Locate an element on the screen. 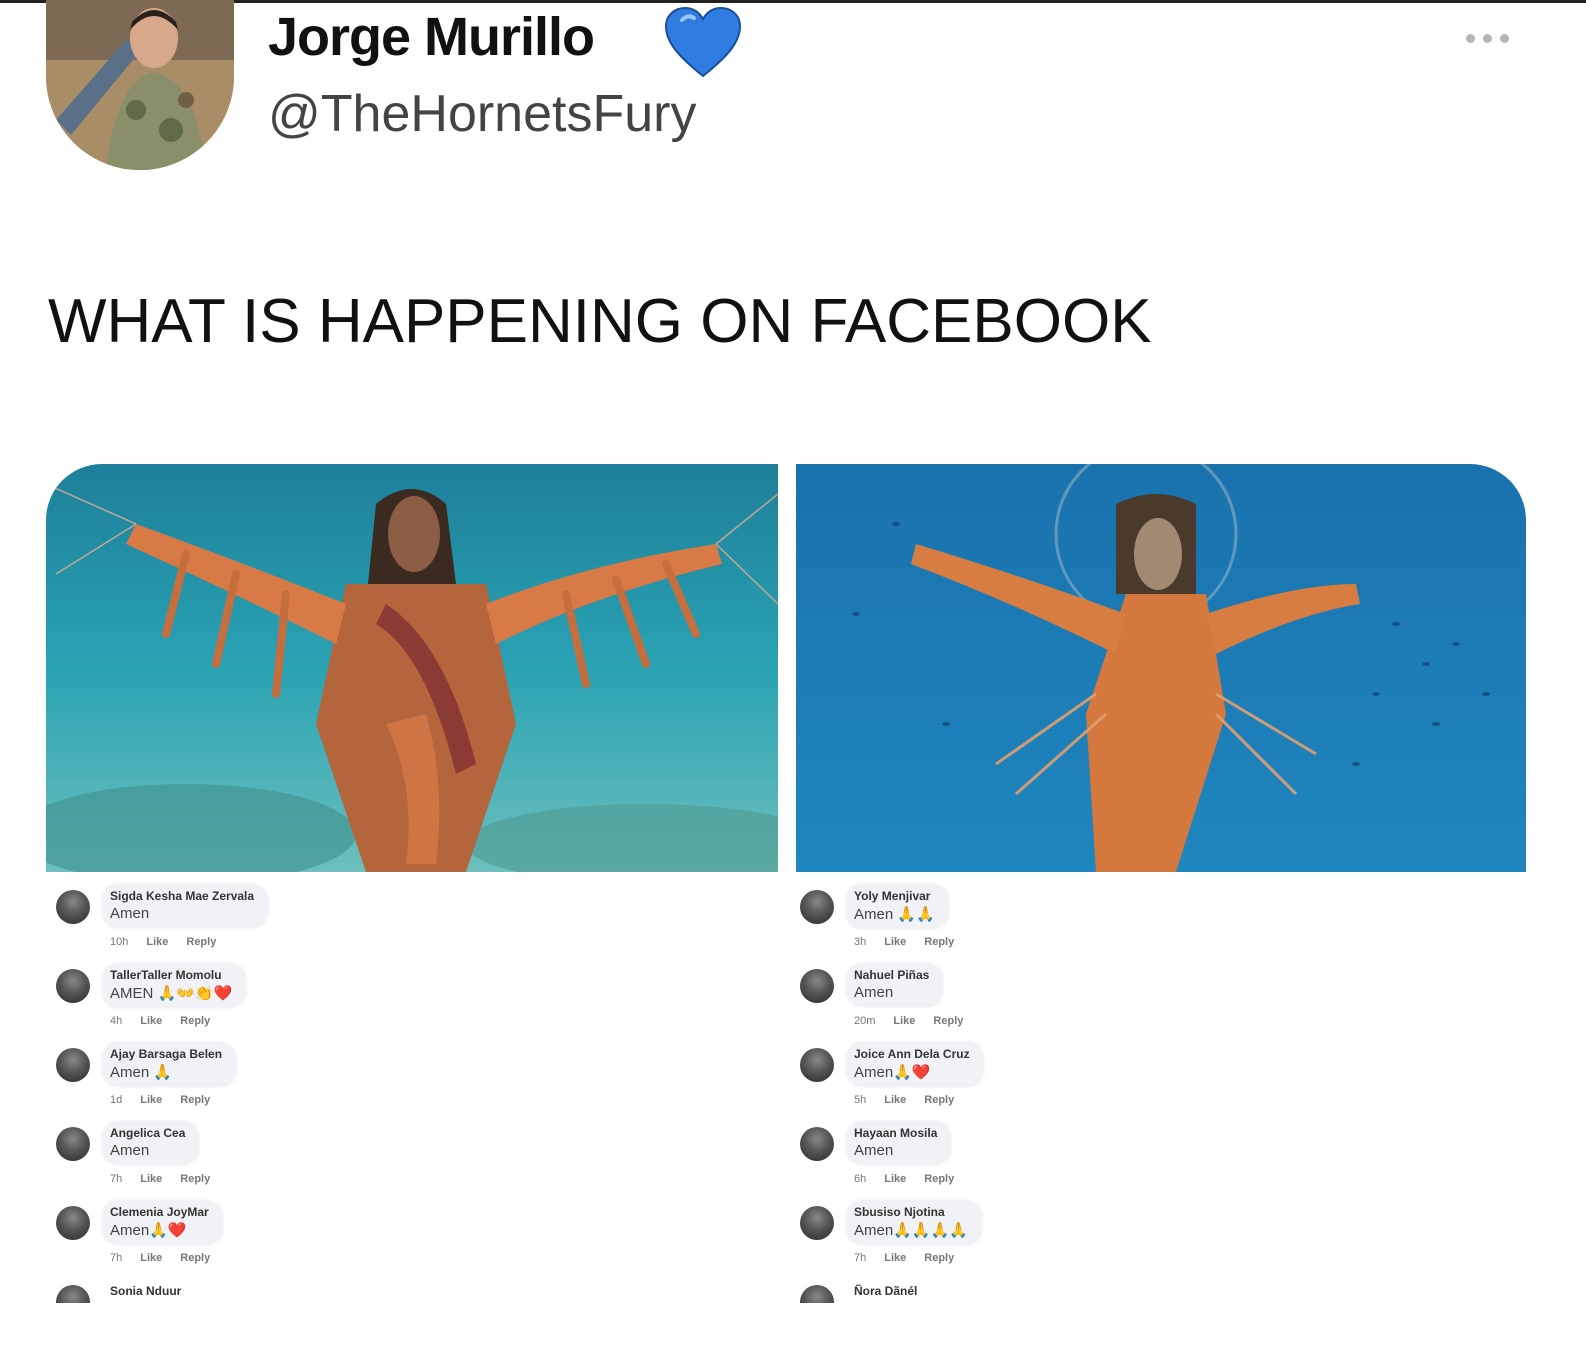 The image size is (1586, 1370). comment-time: 1d is located at coordinates (116, 1100).